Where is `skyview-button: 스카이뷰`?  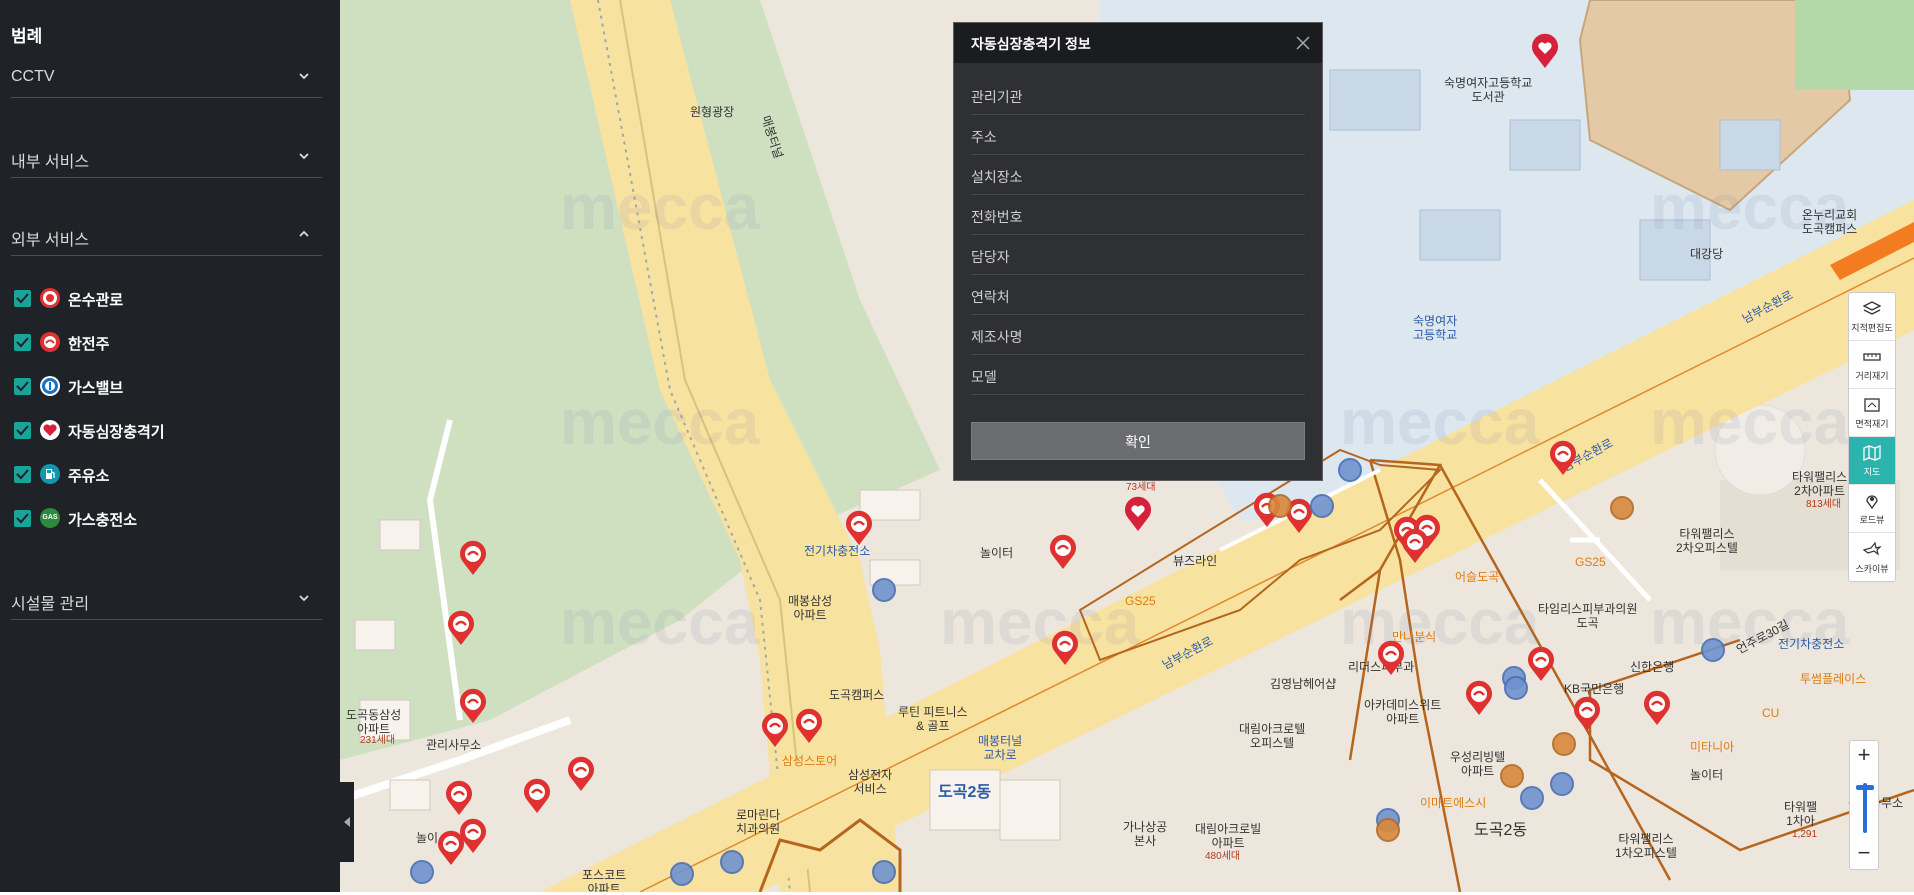 skyview-button: 스카이뷰 is located at coordinates (1872, 557).